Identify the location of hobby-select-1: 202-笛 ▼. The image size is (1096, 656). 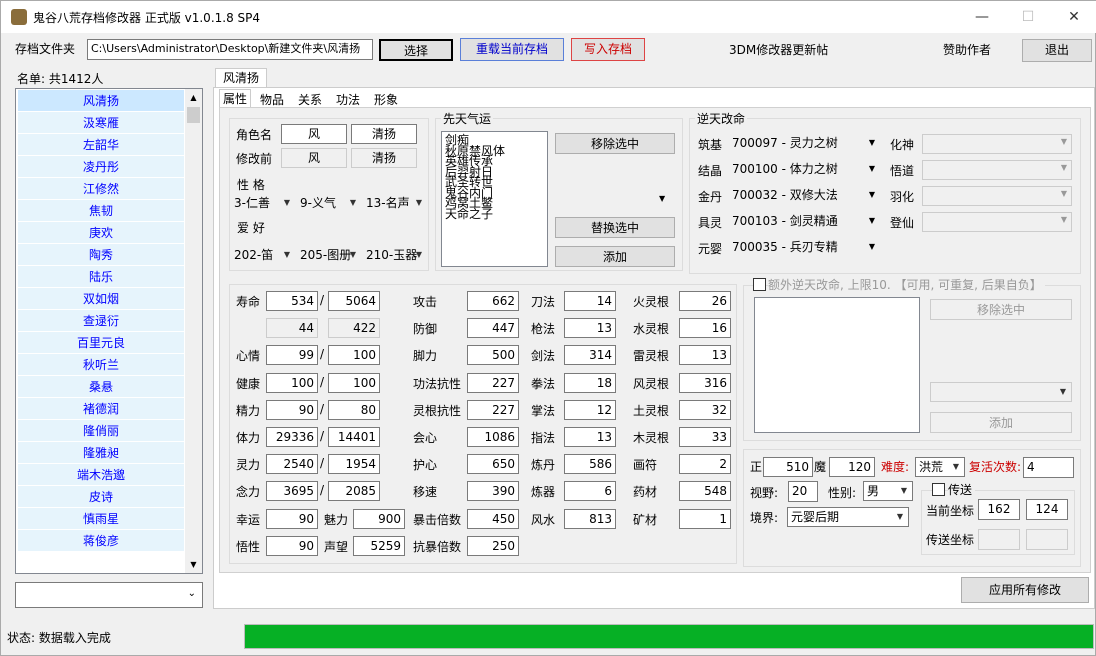
(263, 256).